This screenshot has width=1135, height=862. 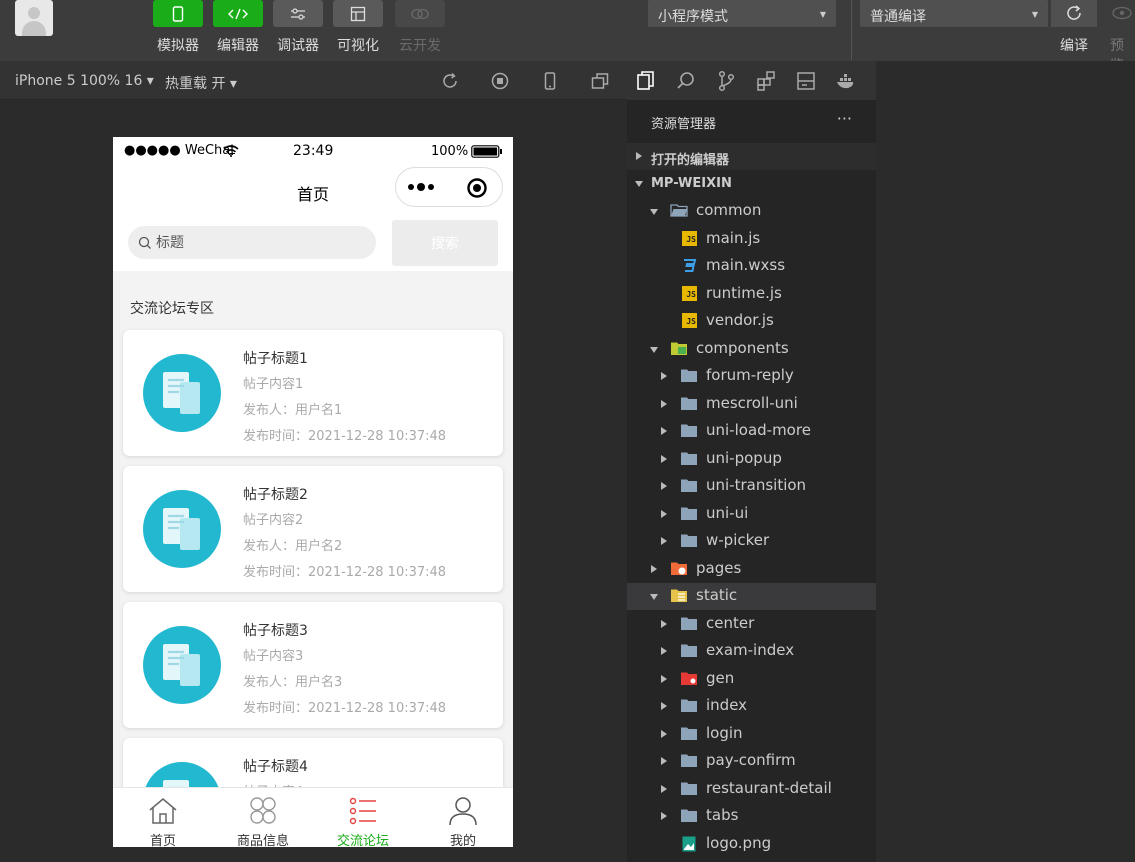 What do you see at coordinates (766, 81) in the screenshot?
I see `extensions-icon` at bounding box center [766, 81].